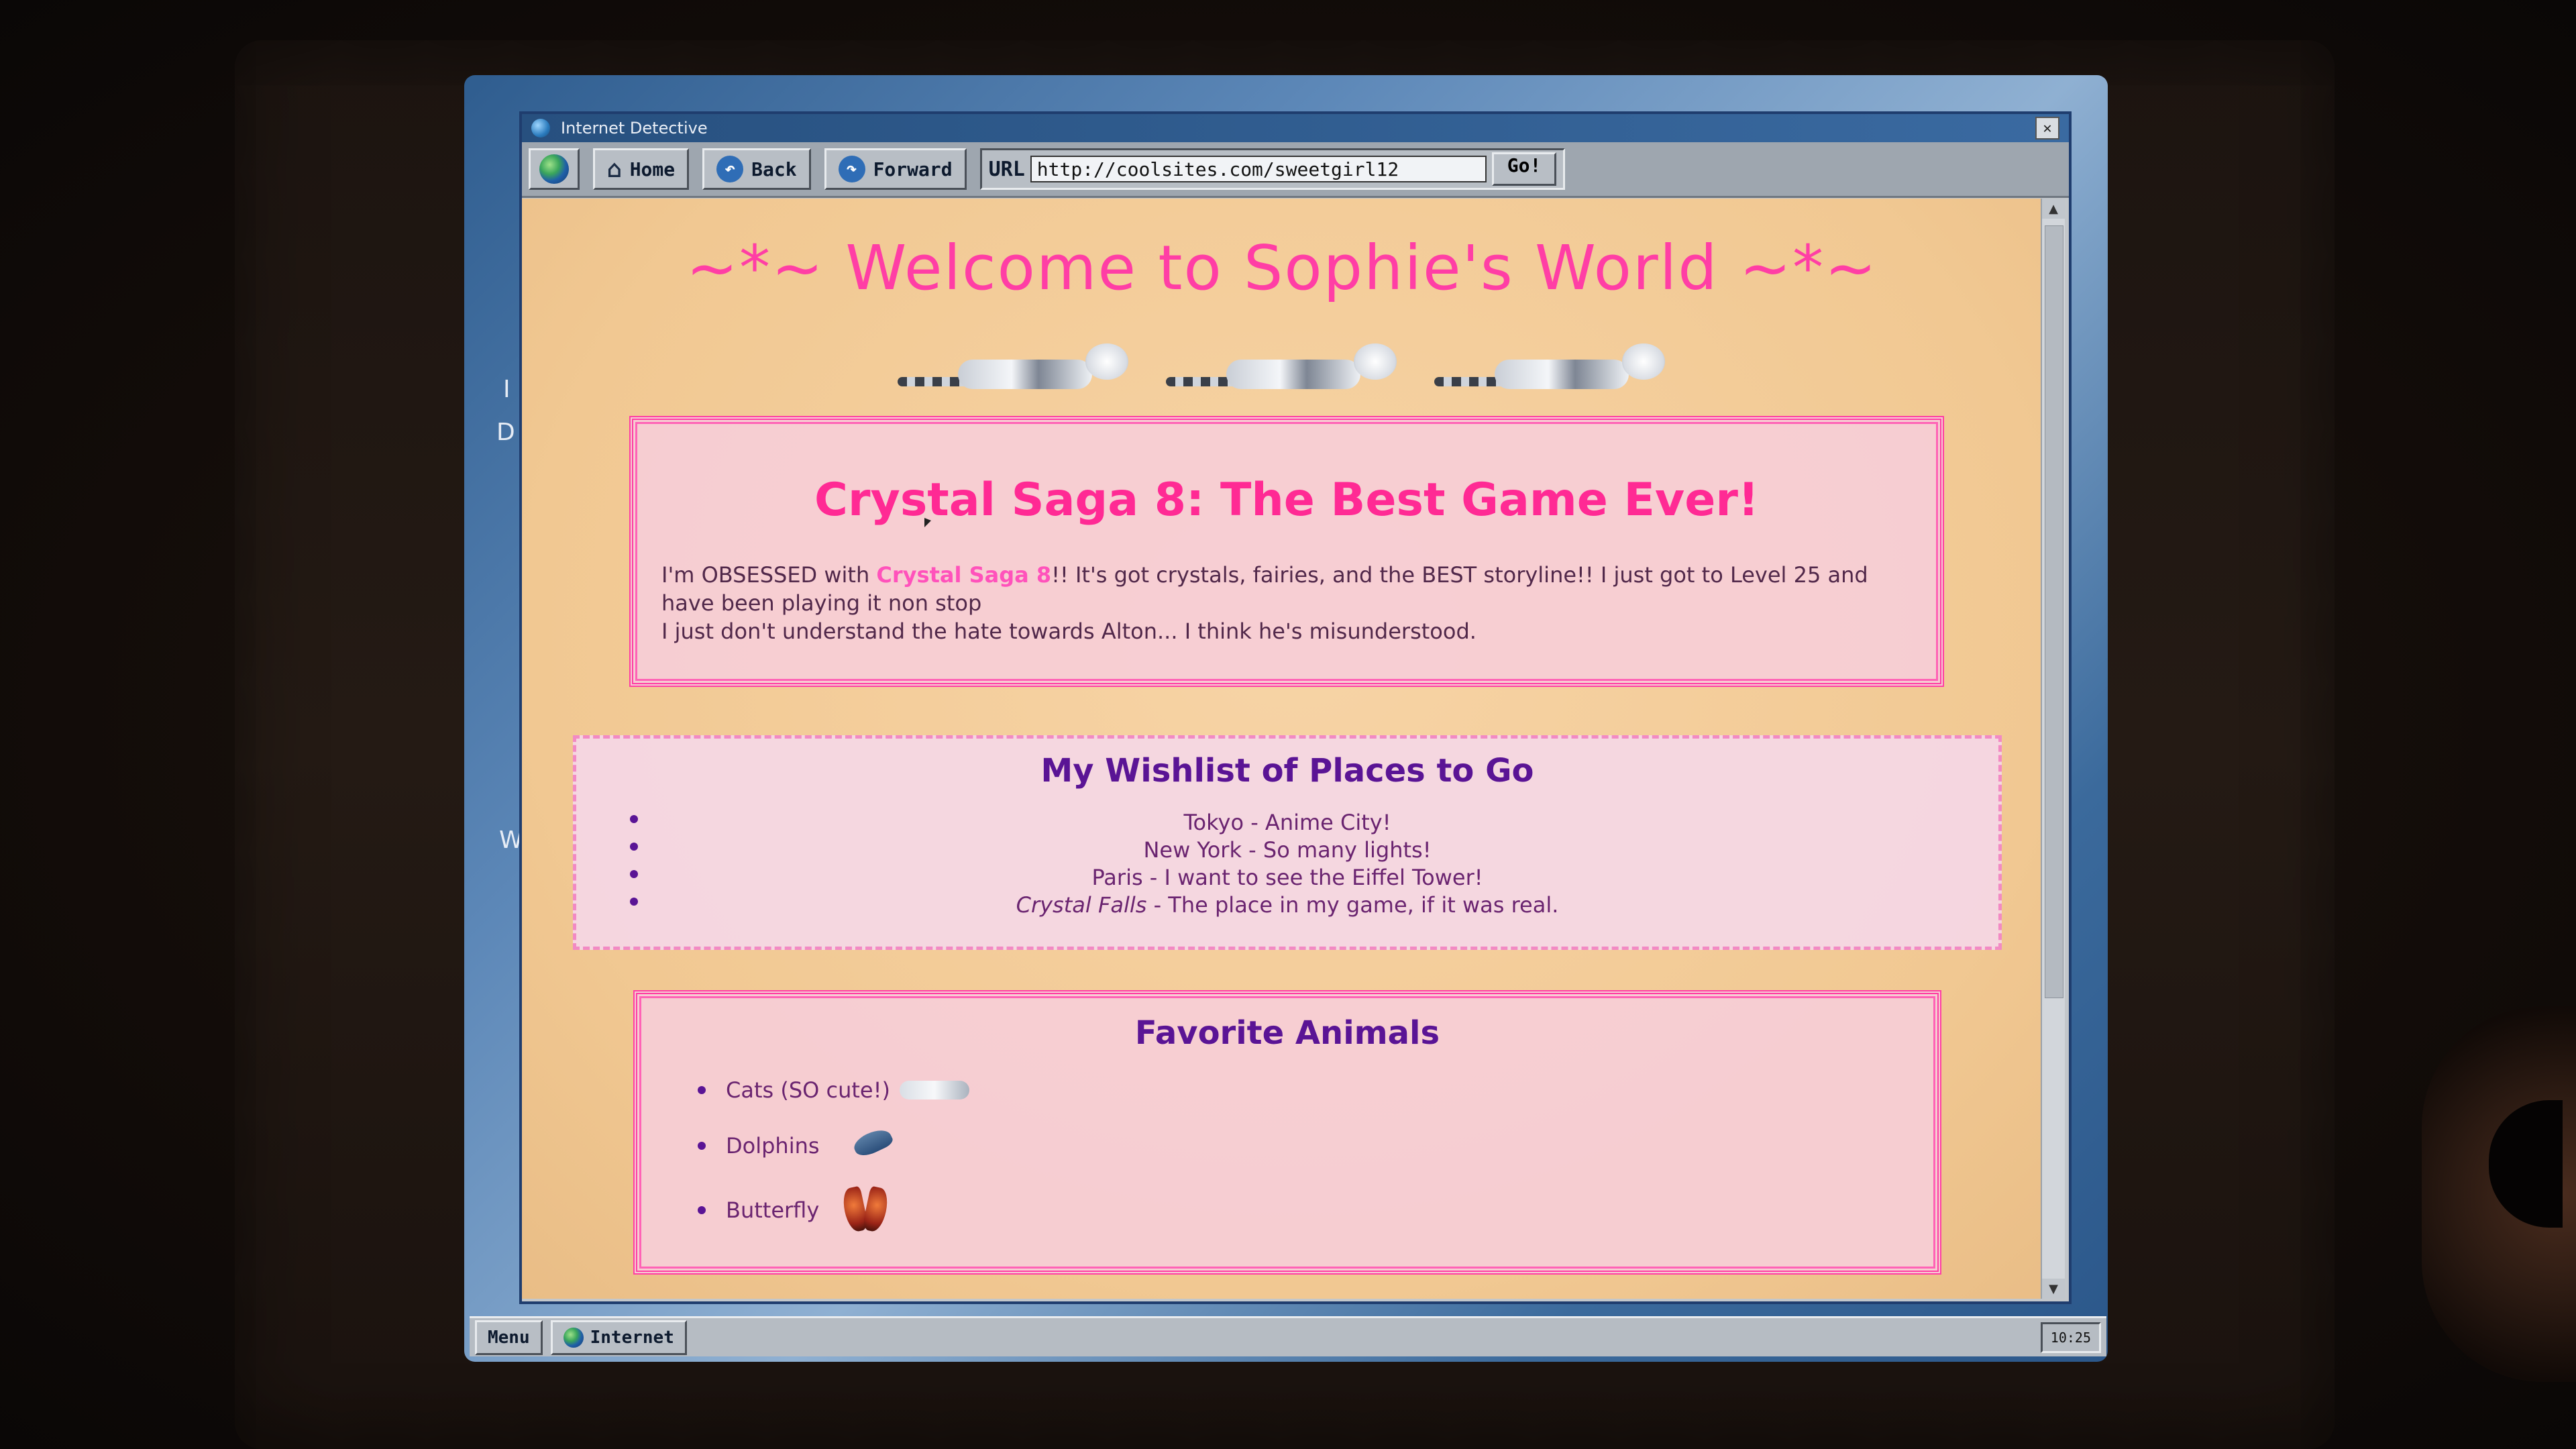 The image size is (2576, 1449). Describe the element at coordinates (505, 432) in the screenshot. I see `desktop-label: D` at that location.